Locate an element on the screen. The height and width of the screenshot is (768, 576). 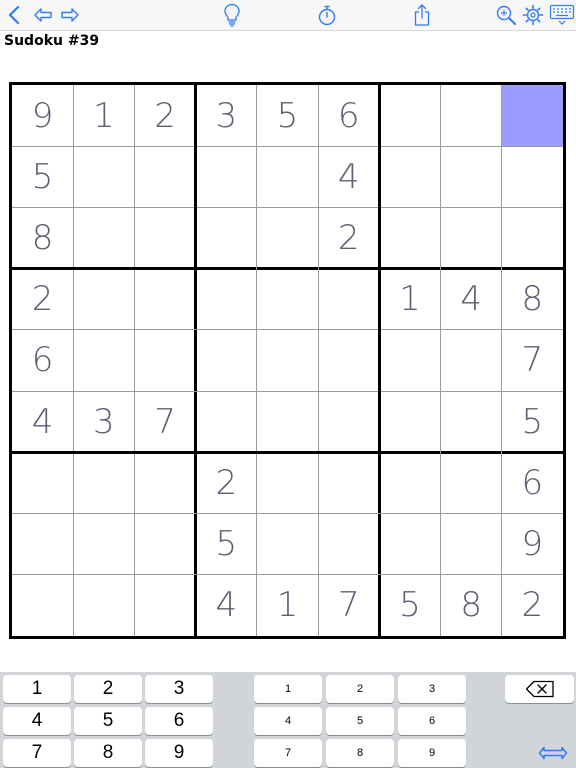
hint-lightbulb-icon is located at coordinates (232, 15).